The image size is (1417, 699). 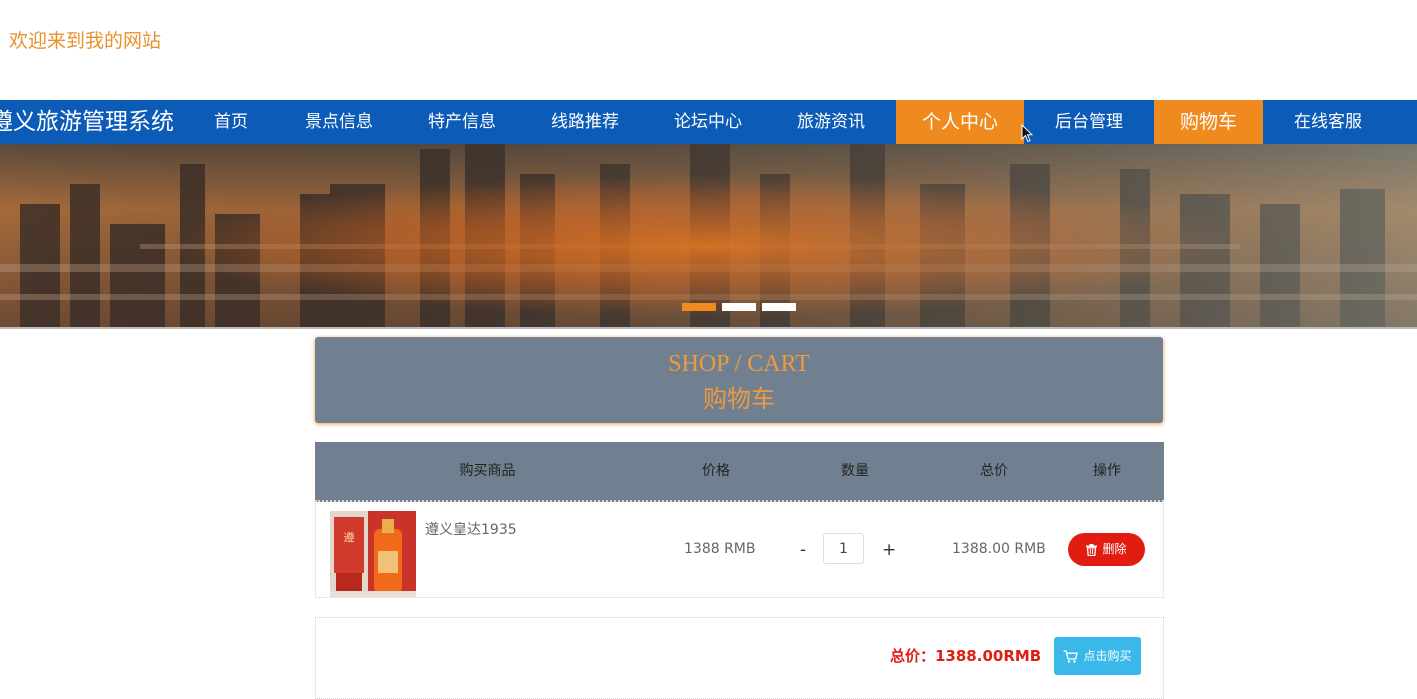 What do you see at coordinates (585, 122) in the screenshot?
I see `nav-routes: 线路推荐` at bounding box center [585, 122].